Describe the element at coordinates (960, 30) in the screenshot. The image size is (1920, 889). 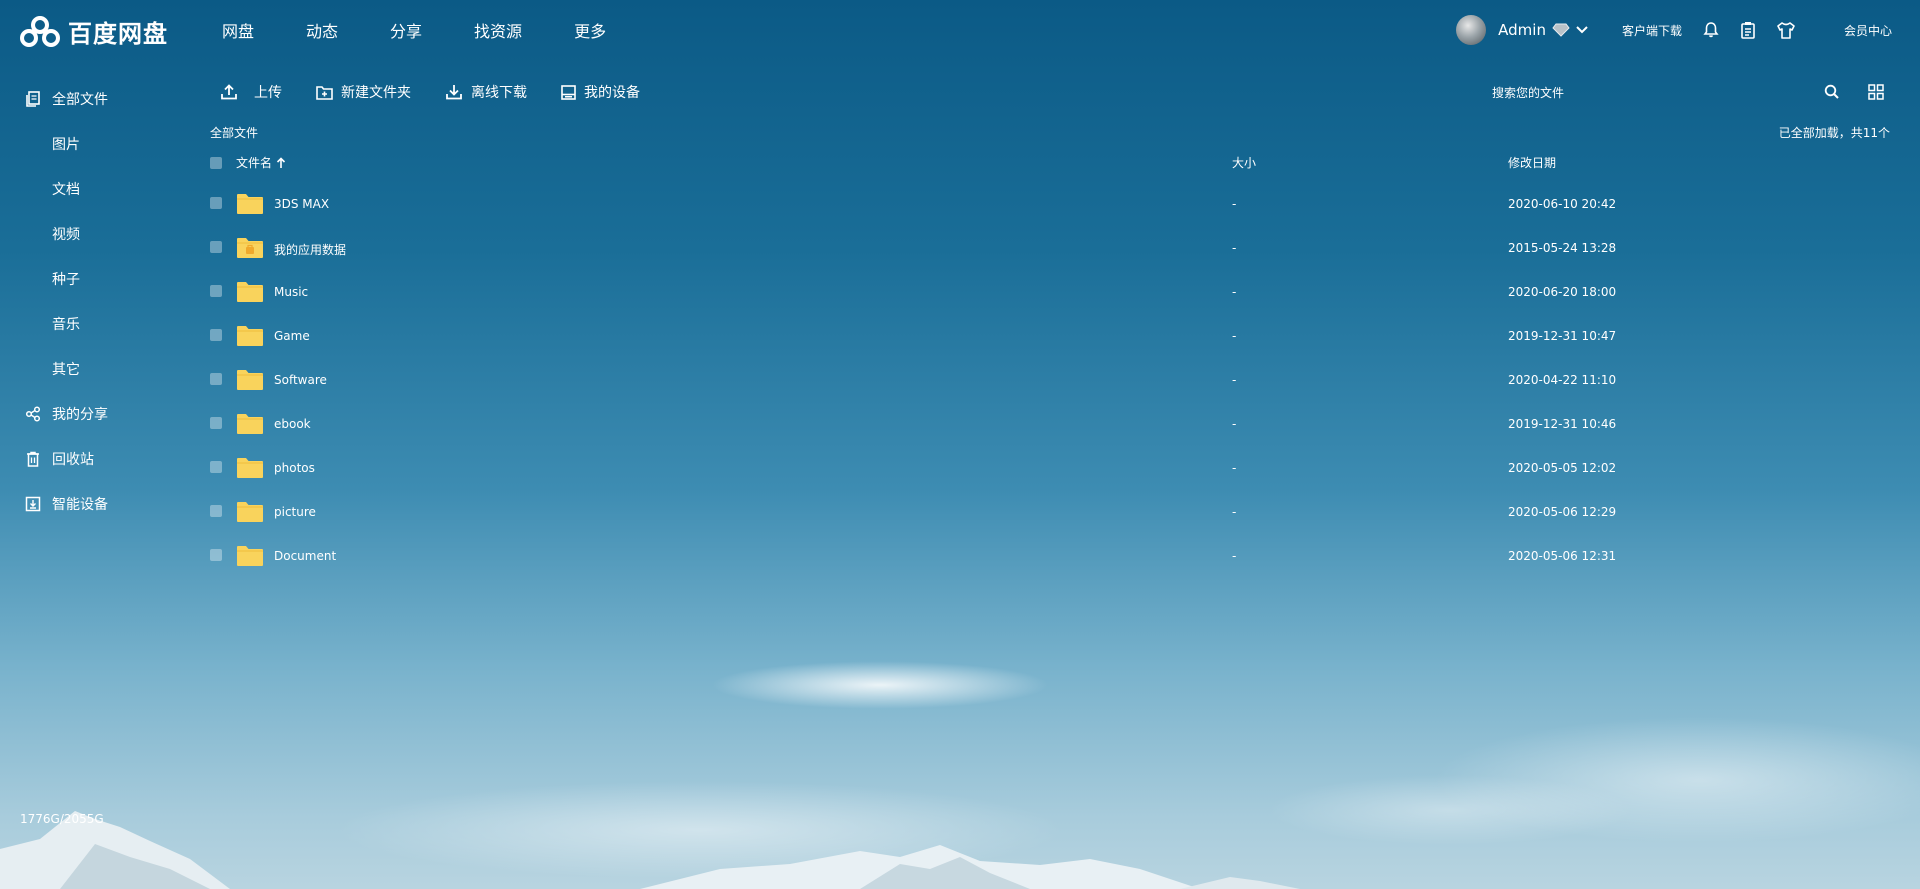
I see `top-bar: 百度网盘 网盘 动态 分享 找资源 更多 Admin 客户端下载 会员中心` at that location.